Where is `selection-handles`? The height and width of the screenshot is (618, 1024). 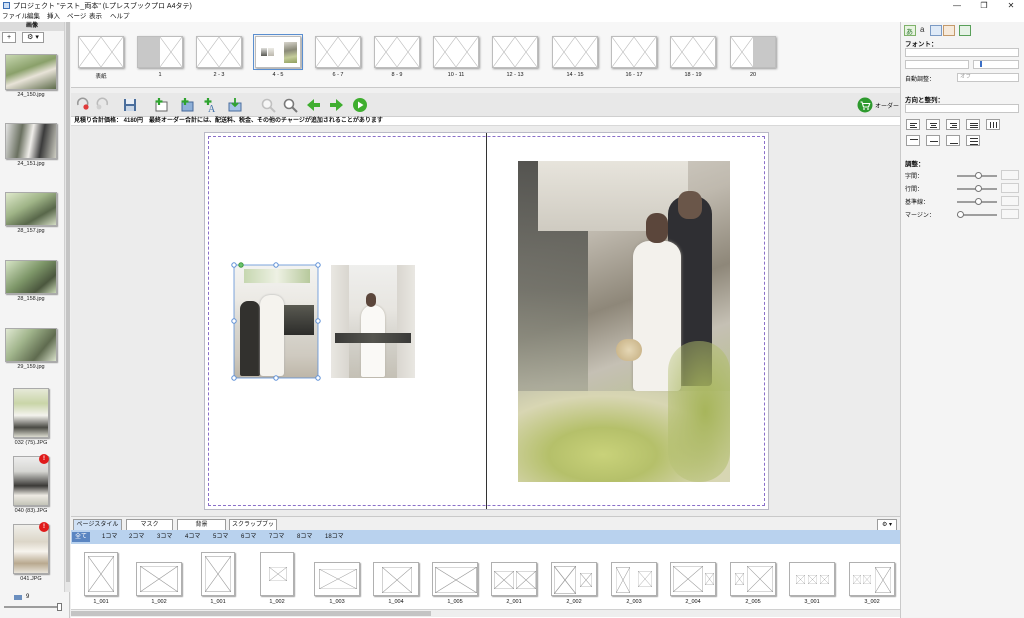
selection-handles is located at coordinates (276, 321).